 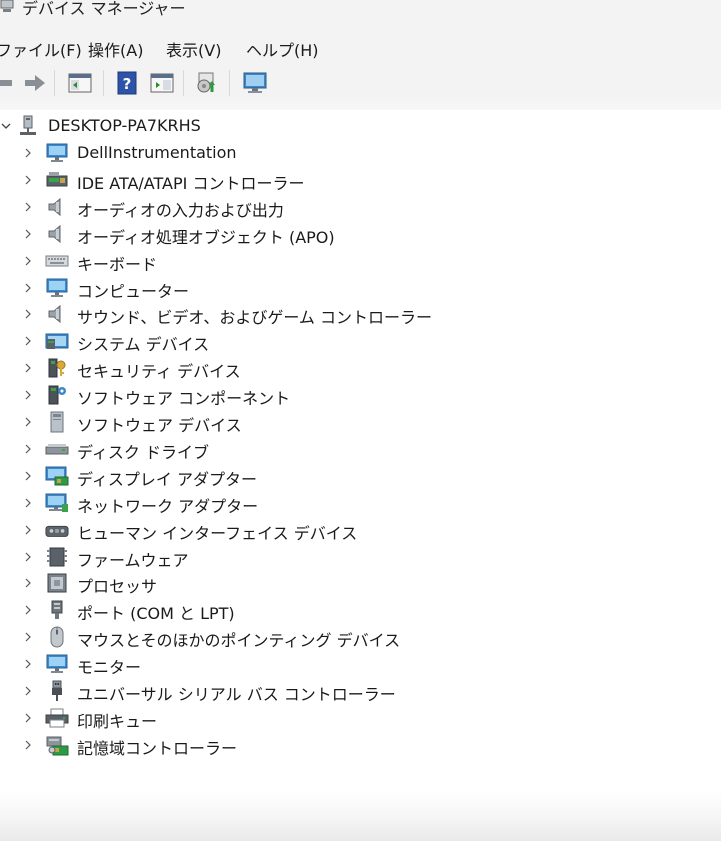 What do you see at coordinates (360, 180) in the screenshot?
I see `tree-node: IDE ATA/ATAPI コントローラー` at bounding box center [360, 180].